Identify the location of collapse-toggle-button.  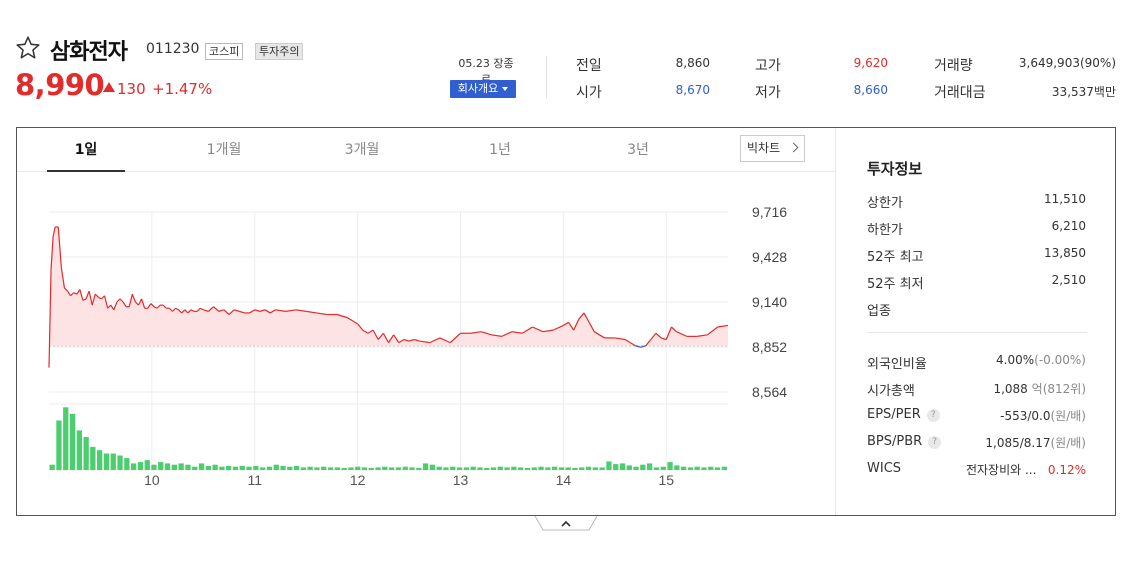
(566, 523).